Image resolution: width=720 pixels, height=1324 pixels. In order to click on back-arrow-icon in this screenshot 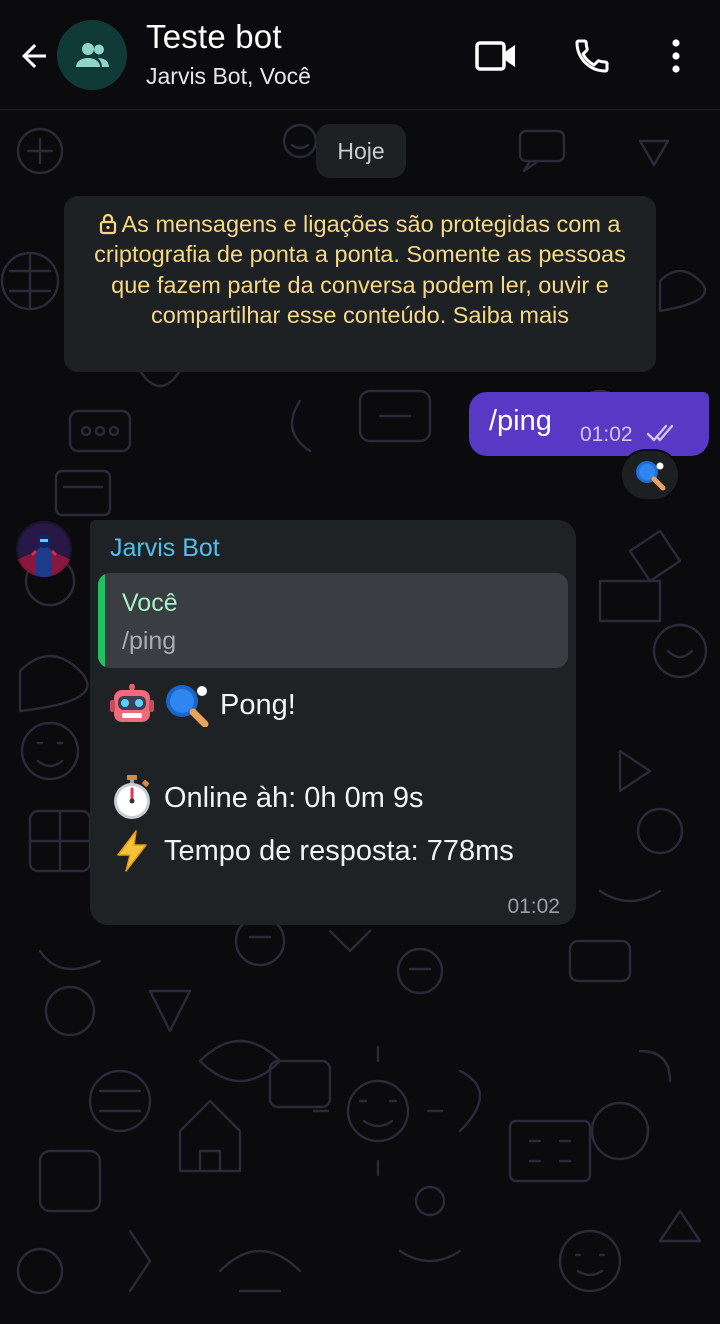, I will do `click(34, 56)`.